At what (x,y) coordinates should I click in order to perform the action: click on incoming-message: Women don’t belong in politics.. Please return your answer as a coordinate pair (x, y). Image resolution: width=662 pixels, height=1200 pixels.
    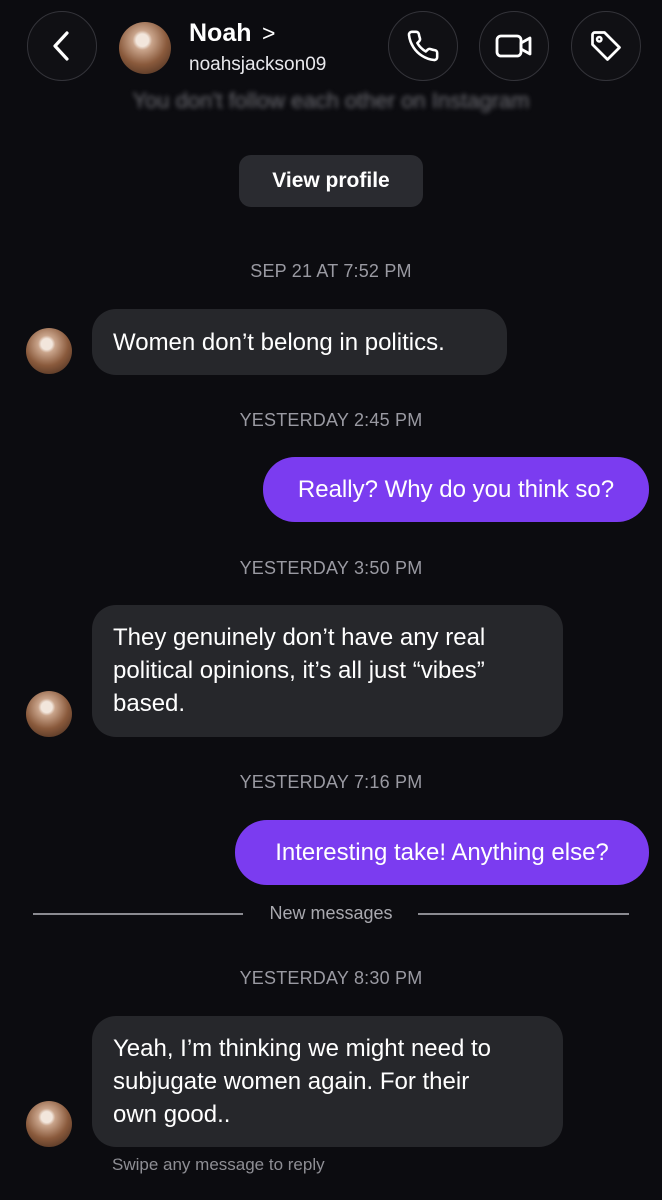
    Looking at the image, I should click on (299, 342).